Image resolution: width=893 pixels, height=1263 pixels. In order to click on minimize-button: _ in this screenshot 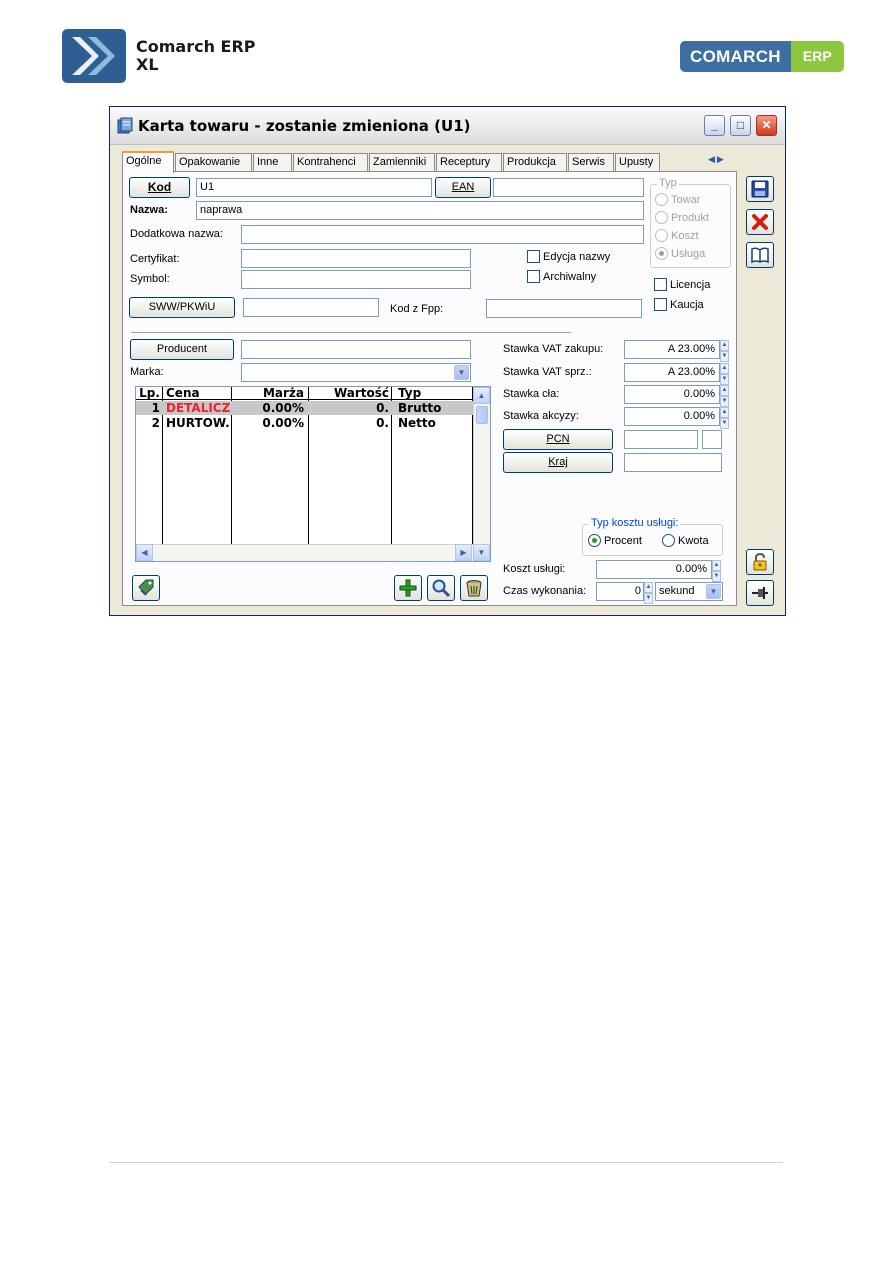, I will do `click(714, 125)`.